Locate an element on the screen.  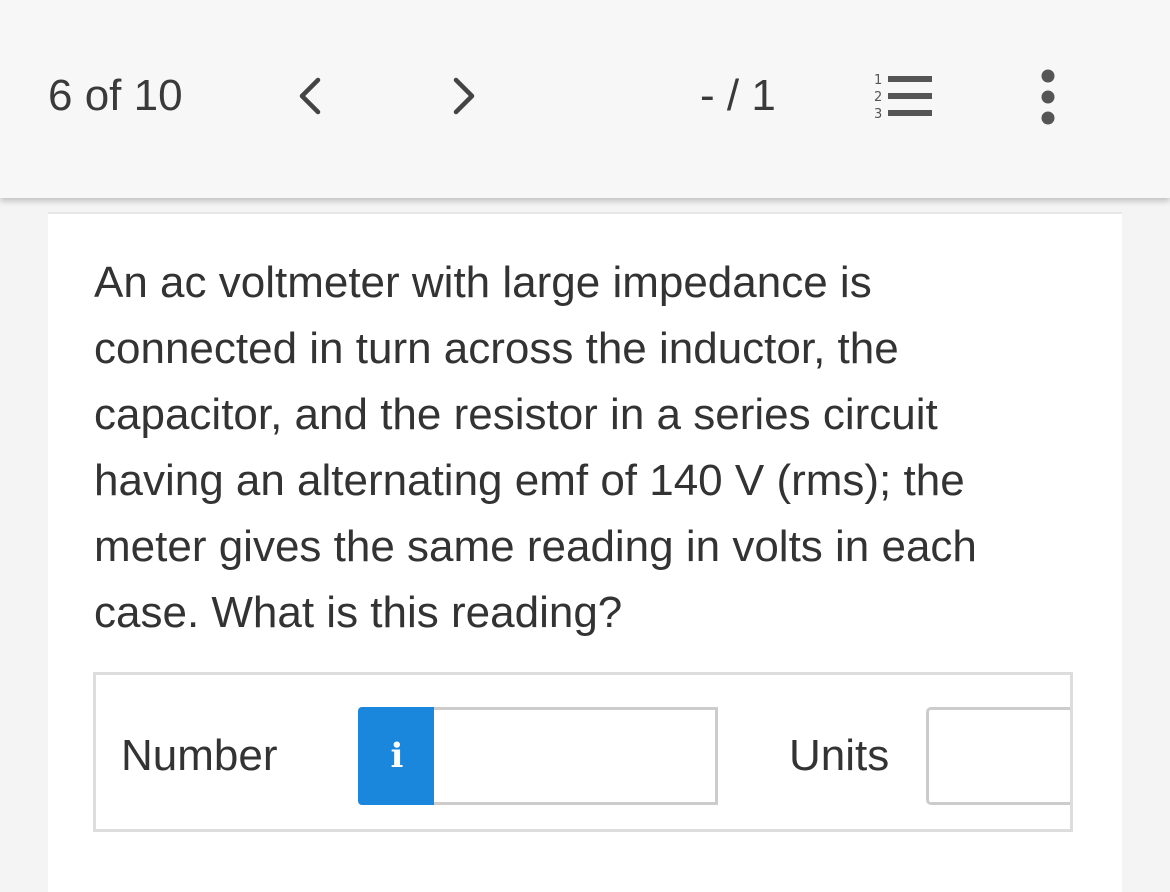
chevron-left-icon is located at coordinates (310, 96).